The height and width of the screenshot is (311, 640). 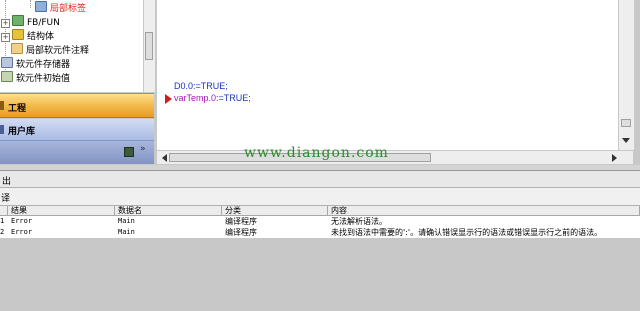 I want to click on fb-fun-icon, so click(x=18, y=20).